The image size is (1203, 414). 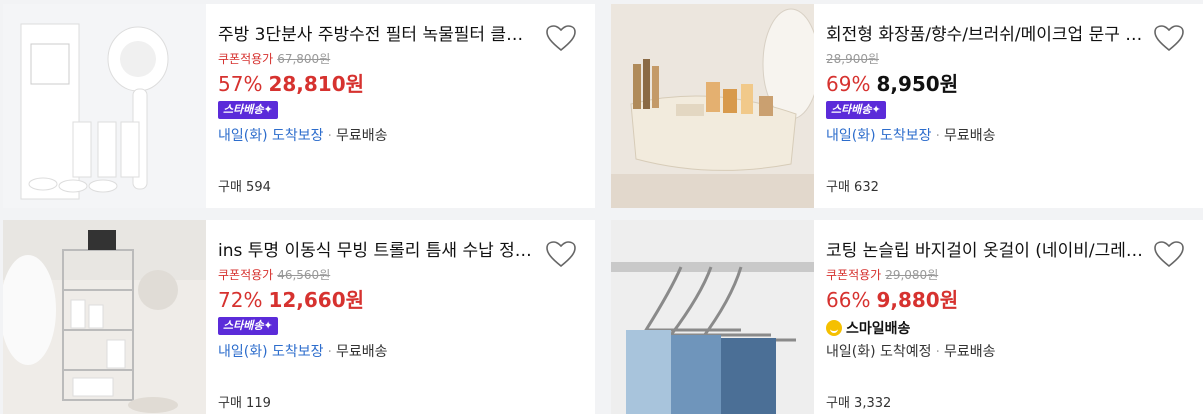 I want to click on original-price: 쿠폰적용가 29,080원, so click(x=882, y=274).